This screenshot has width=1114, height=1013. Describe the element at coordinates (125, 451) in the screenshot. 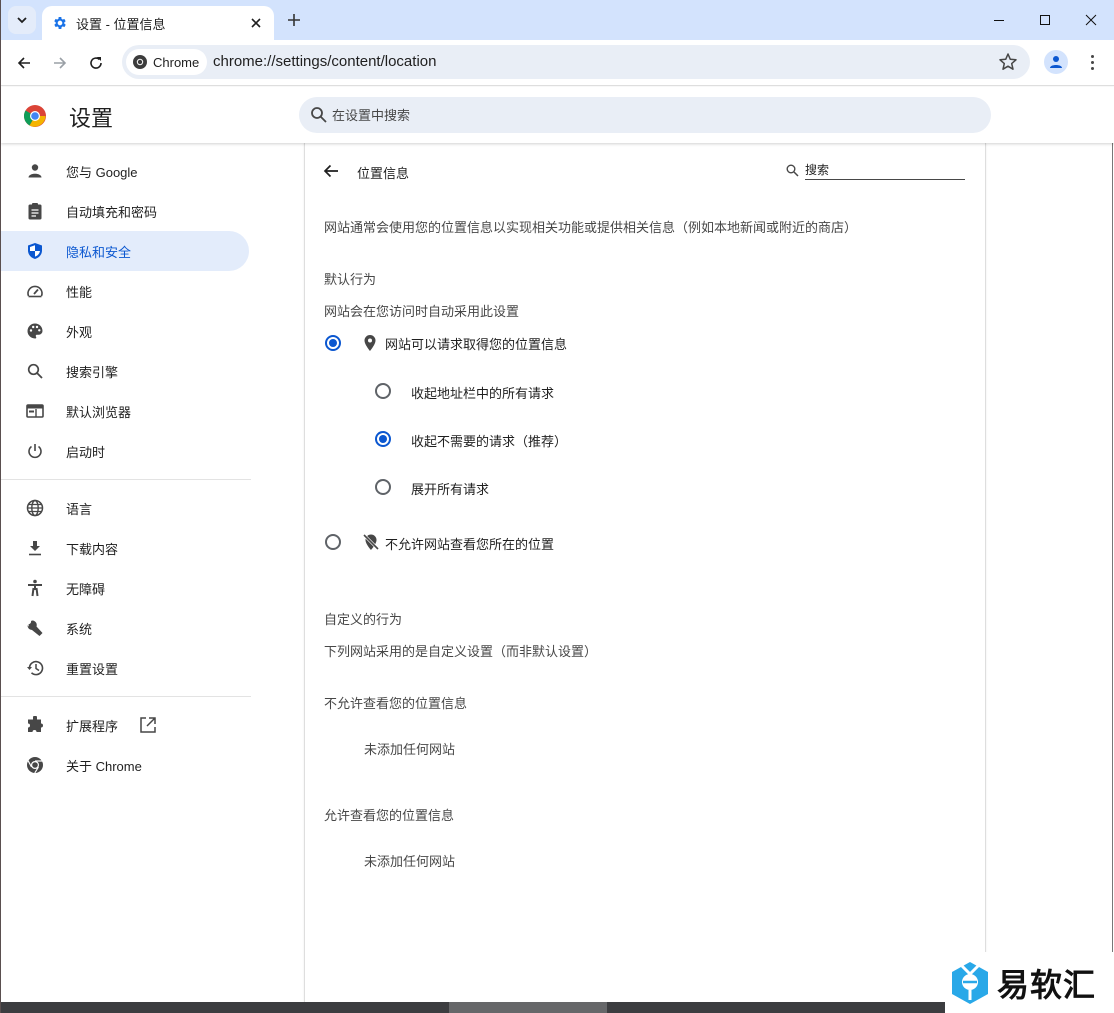

I see `sidebar-item-on-startup: 启动时` at that location.